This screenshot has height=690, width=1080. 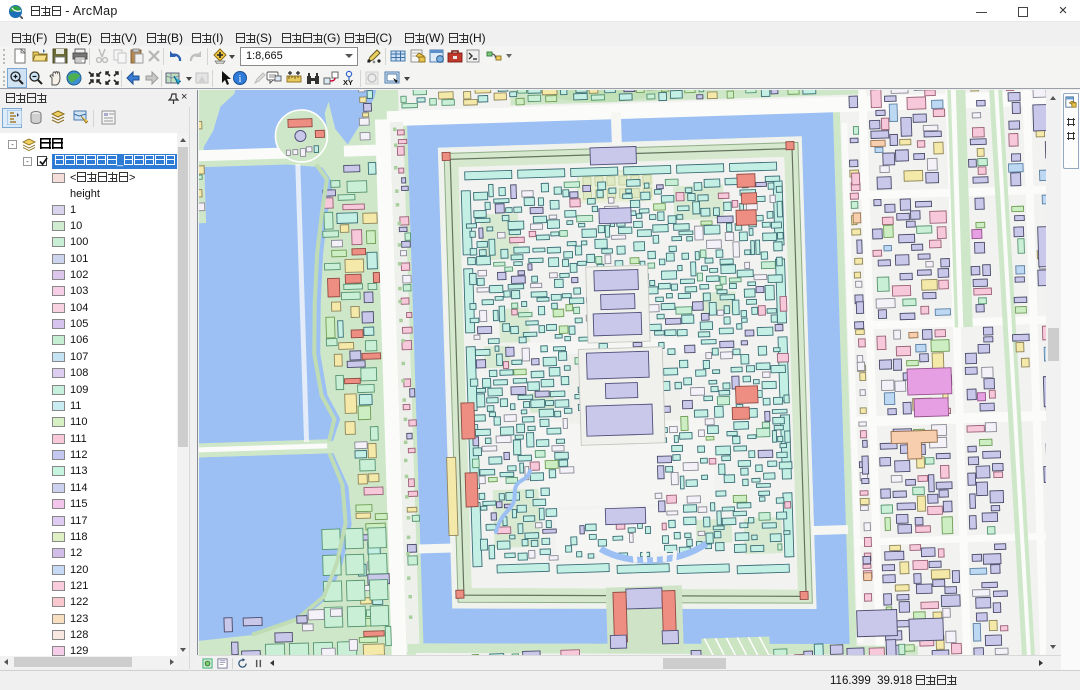 What do you see at coordinates (240, 79) in the screenshot?
I see `svg-text: i` at bounding box center [240, 79].